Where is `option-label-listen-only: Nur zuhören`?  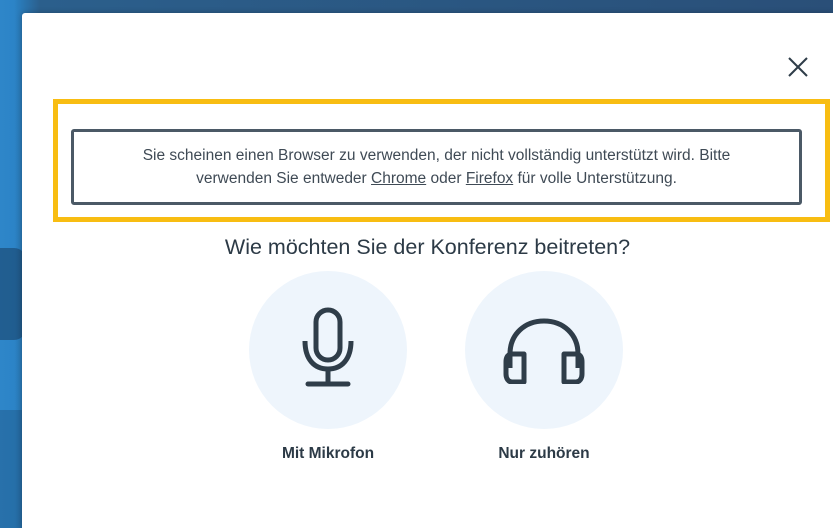
option-label-listen-only: Nur zuhören is located at coordinates (544, 453).